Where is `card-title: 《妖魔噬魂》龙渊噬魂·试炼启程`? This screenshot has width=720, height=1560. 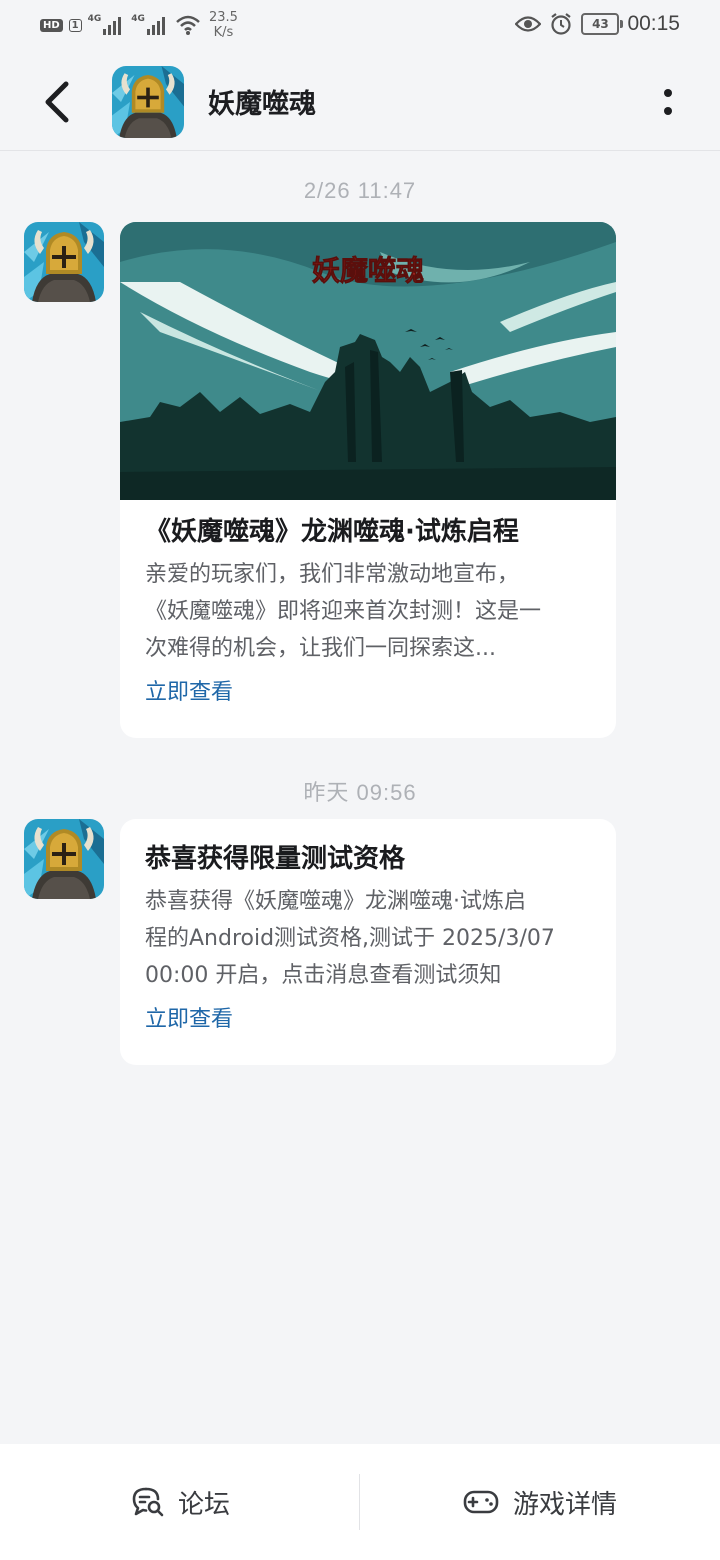 card-title: 《妖魔噬魂》龙渊噬魂·试炼启程 is located at coordinates (332, 532).